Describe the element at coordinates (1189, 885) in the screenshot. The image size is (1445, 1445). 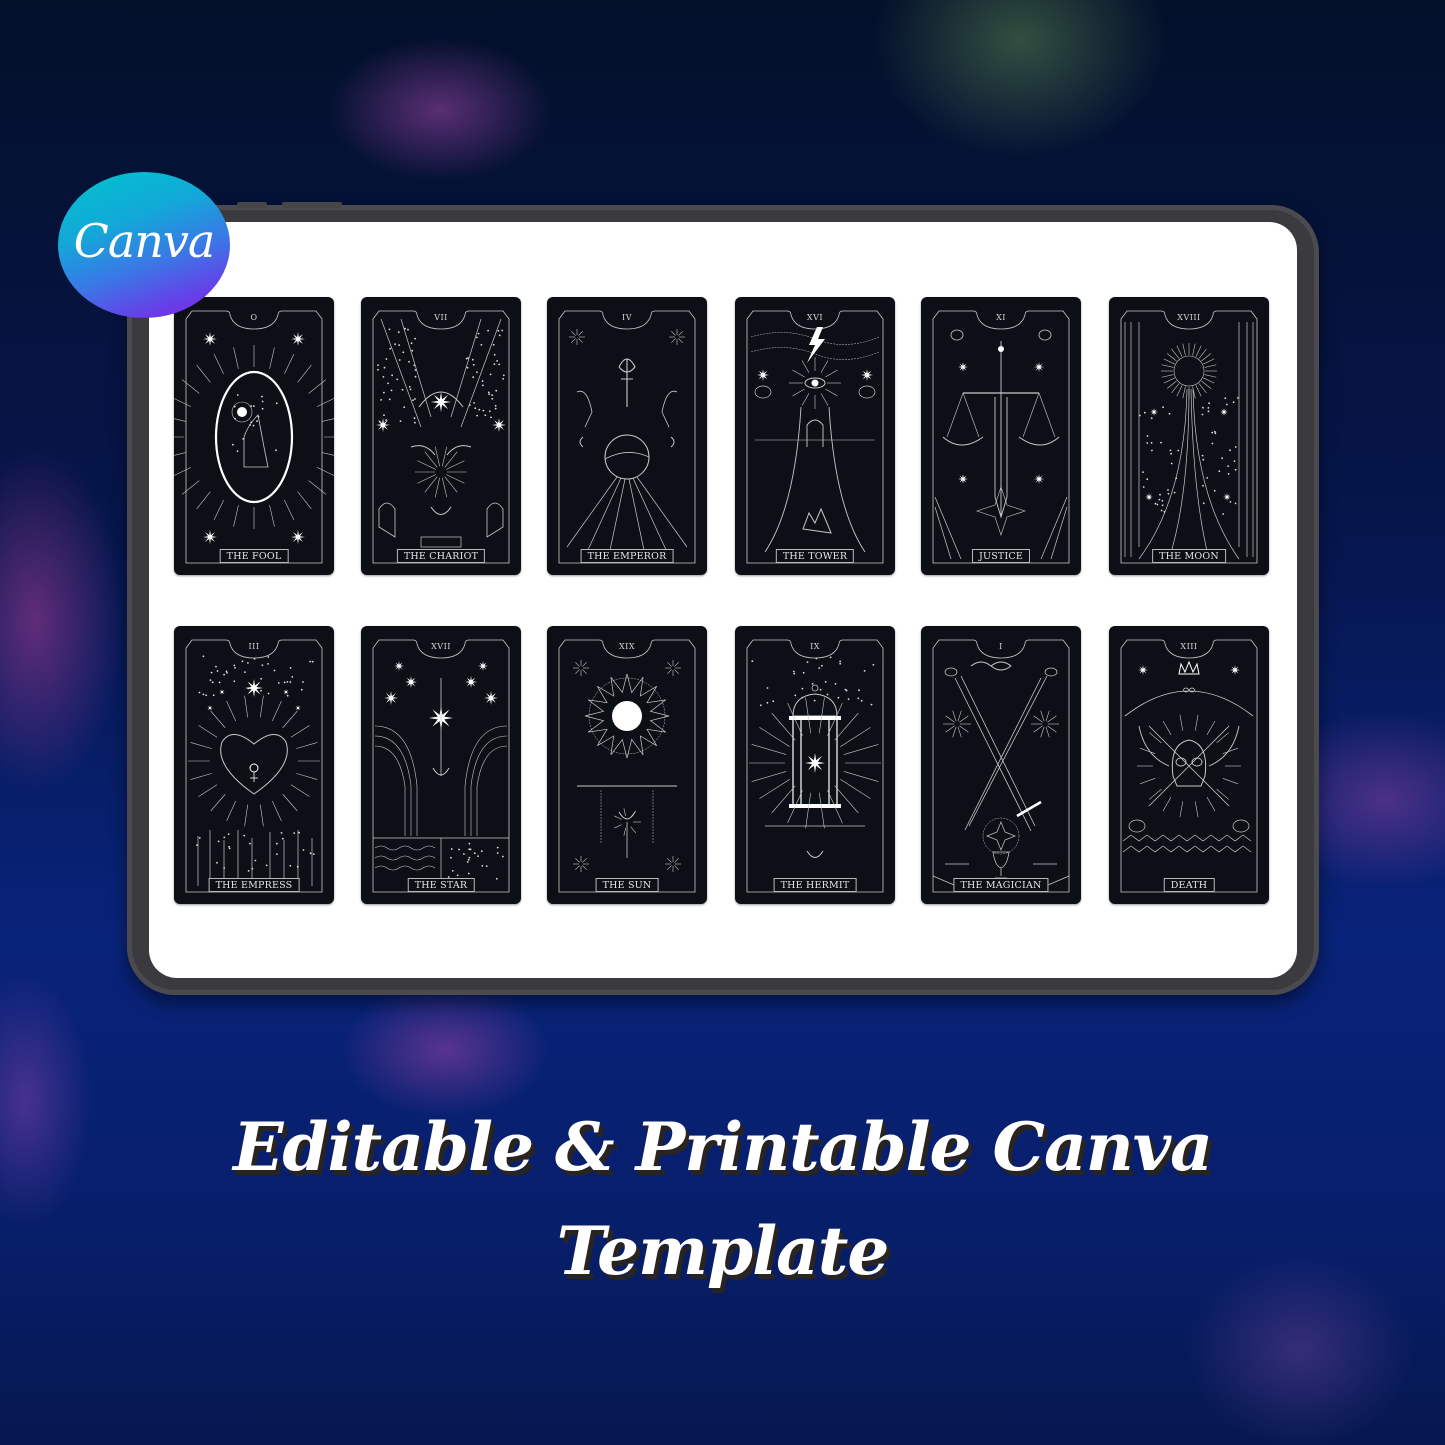
I see `card-title: DEATH` at that location.